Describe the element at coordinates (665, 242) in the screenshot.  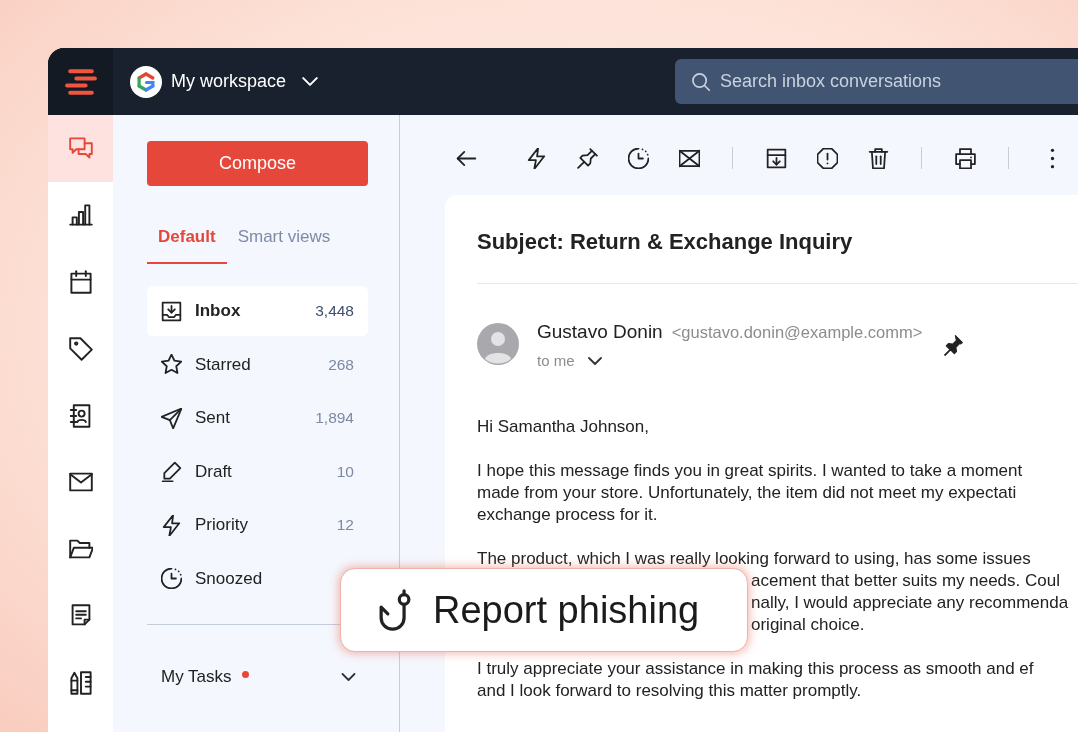
I see `email-subject: Subject: Return & Exchange Inquiry` at that location.